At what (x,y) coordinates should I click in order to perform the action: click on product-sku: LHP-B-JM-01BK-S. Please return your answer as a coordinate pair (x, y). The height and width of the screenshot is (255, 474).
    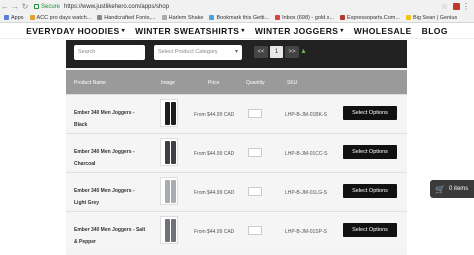
    Looking at the image, I should click on (306, 115).